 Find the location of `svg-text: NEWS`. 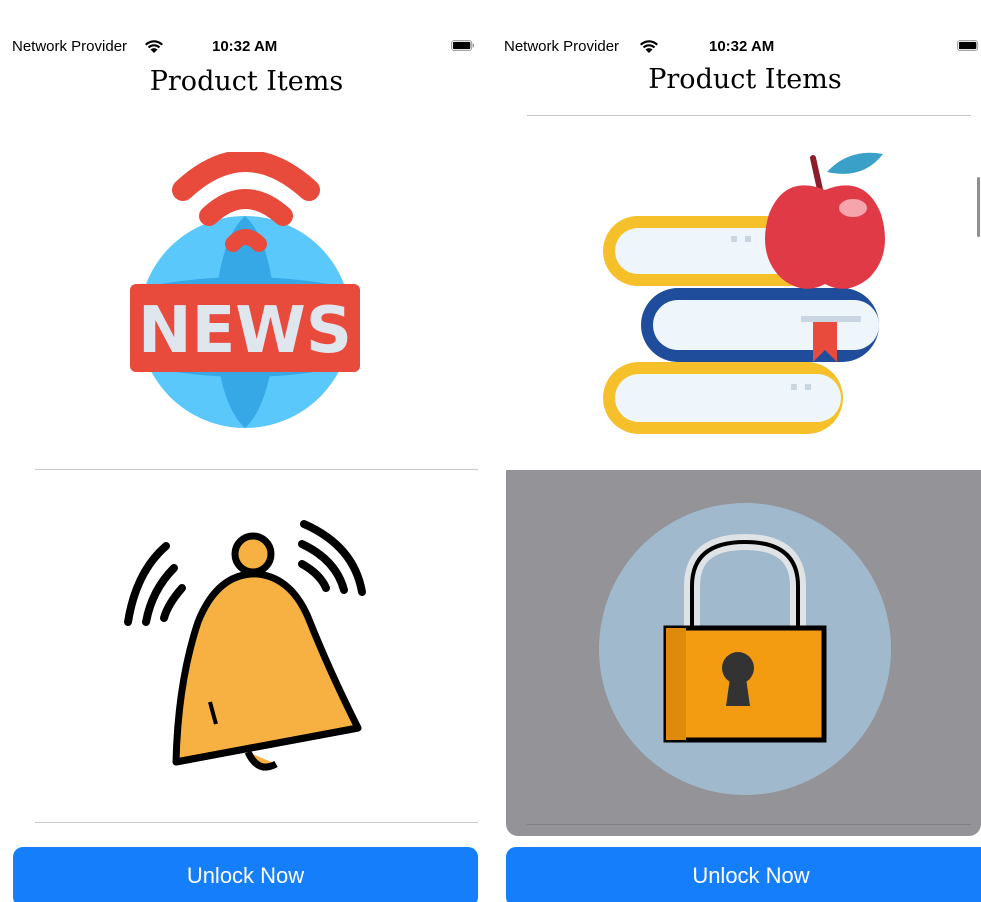

svg-text: NEWS is located at coordinates (245, 331).